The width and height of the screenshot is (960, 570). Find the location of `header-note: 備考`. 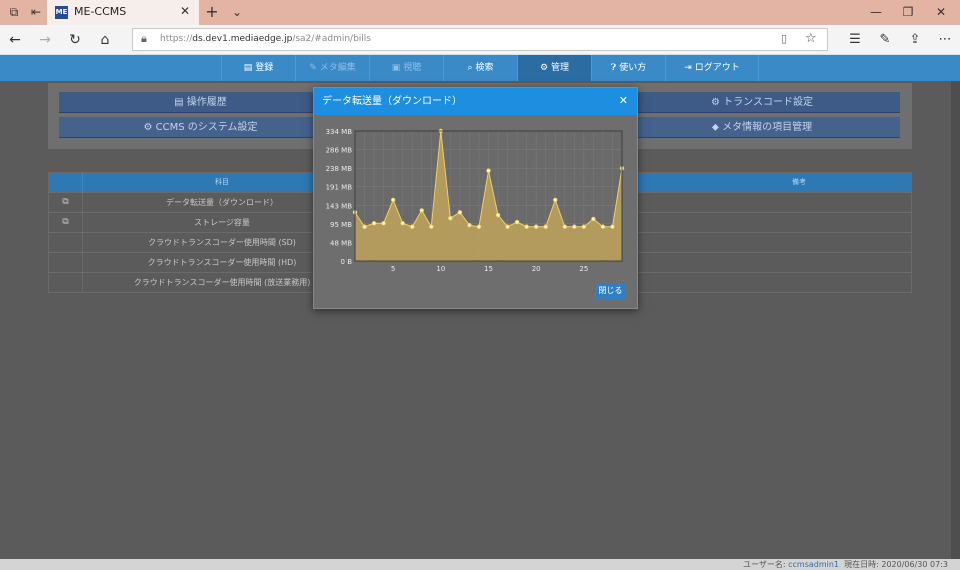

header-note: 備考 is located at coordinates (799, 182).